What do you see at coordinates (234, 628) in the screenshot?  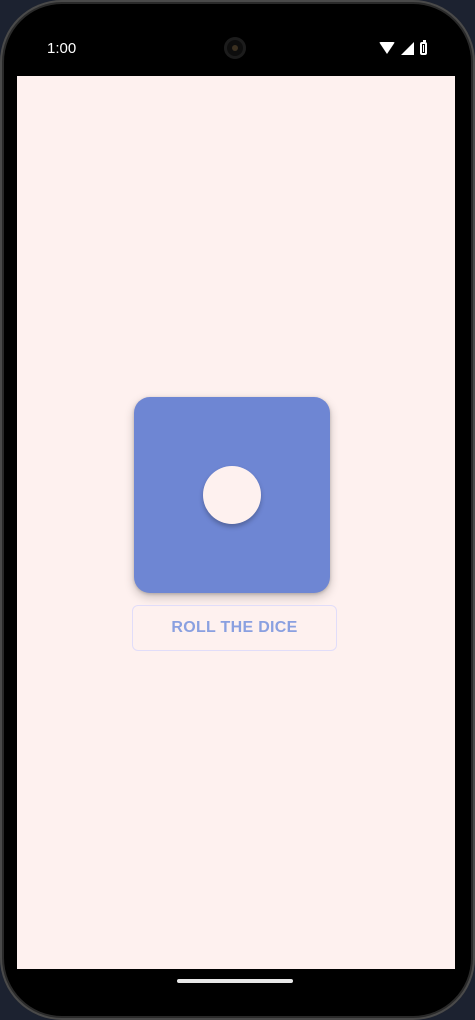 I see `roll-dice-button: ROLL THE DICE` at bounding box center [234, 628].